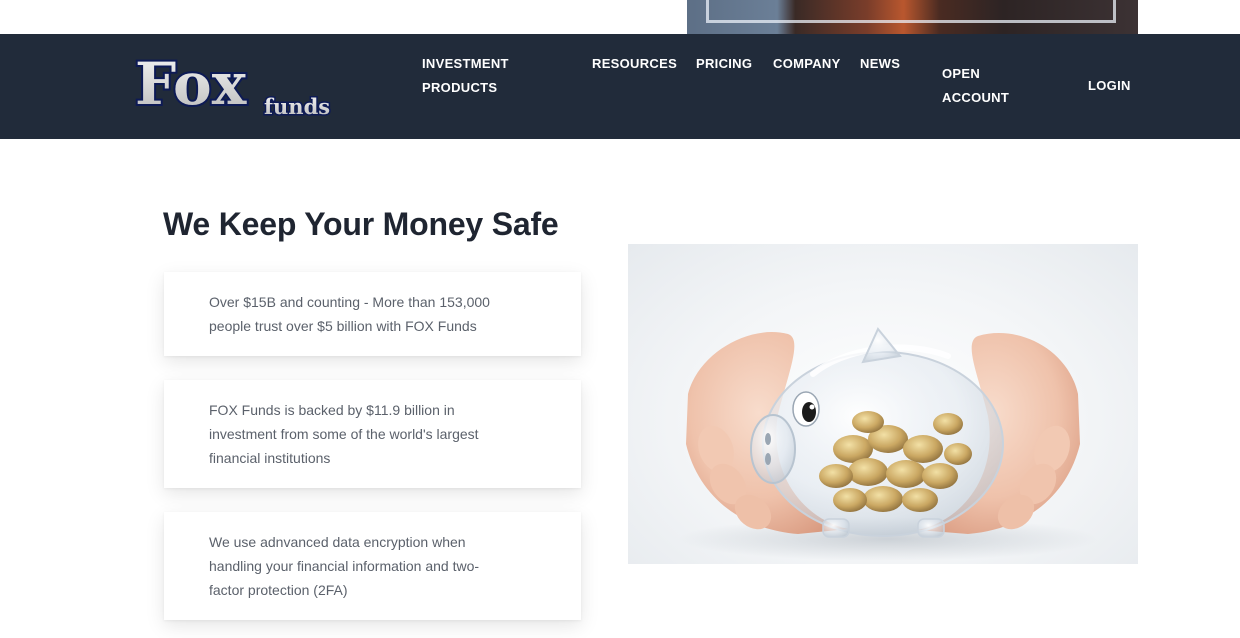 Image resolution: width=1240 pixels, height=638 pixels. Describe the element at coordinates (477, 76) in the screenshot. I see `nav-investment-products: INVESTMENT PRODUCTS` at that location.